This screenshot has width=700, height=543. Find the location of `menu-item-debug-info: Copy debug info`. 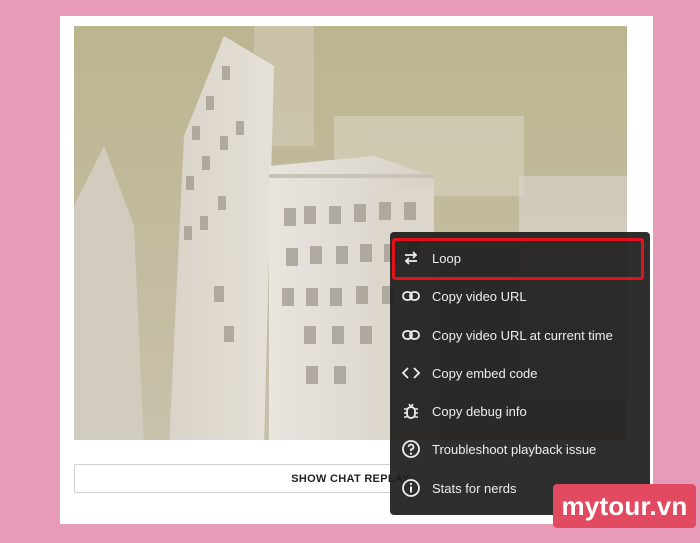

menu-item-debug-info: Copy debug info is located at coordinates (520, 411).